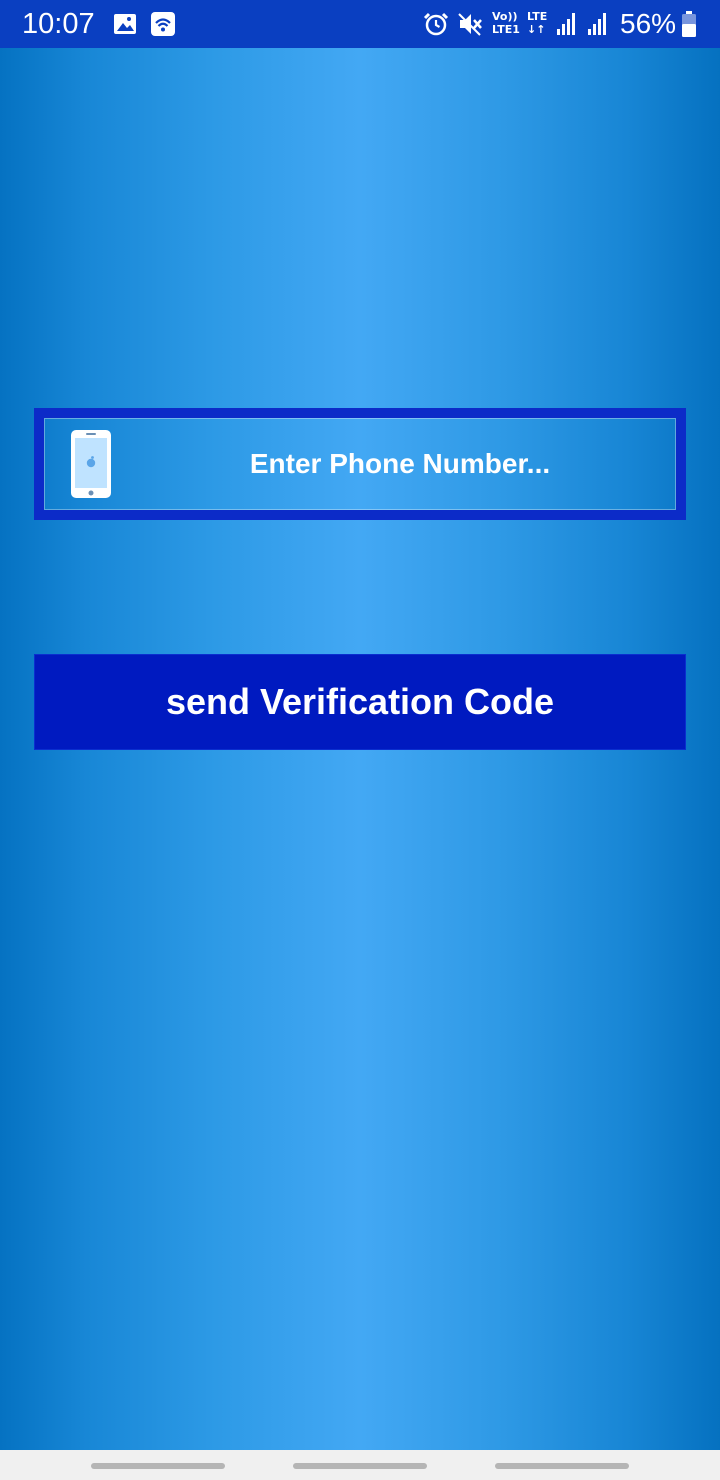 Image resolution: width=720 pixels, height=1480 pixels. I want to click on status-time: 10:07, so click(58, 24).